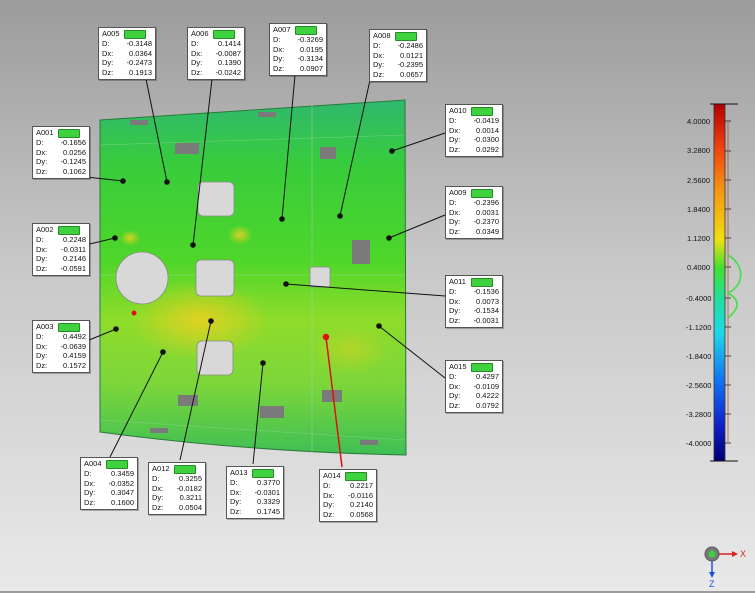 The width and height of the screenshot is (755, 593). Describe the element at coordinates (486, 386) in the screenshot. I see `dx-value: -0.0109` at that location.